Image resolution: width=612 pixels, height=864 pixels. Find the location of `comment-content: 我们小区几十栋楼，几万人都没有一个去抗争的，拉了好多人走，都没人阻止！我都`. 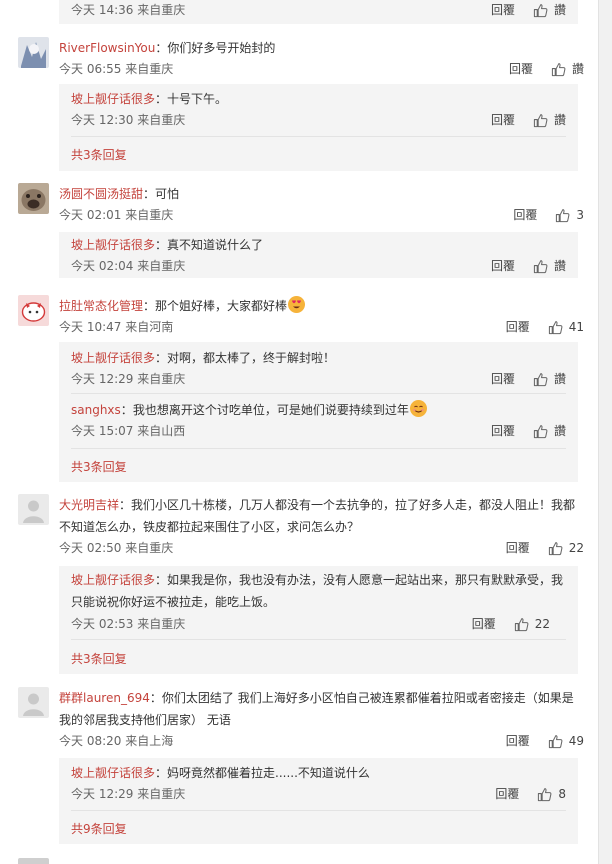

comment-content: 我们小区几十栋楼，几万人都没有一个去抗争的，拉了好多人走，都没人阻止！我都 is located at coordinates (353, 505).